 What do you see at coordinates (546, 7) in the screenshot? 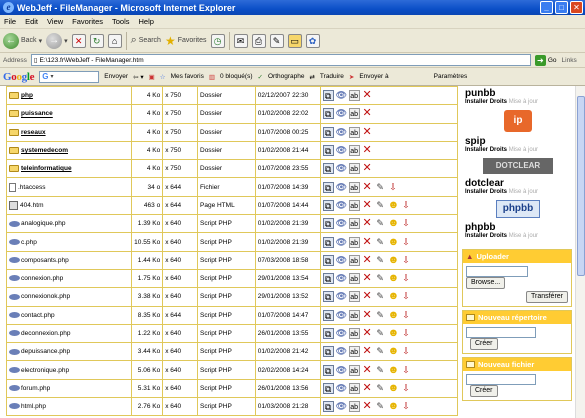
I see `minimize-button: _` at bounding box center [546, 7].